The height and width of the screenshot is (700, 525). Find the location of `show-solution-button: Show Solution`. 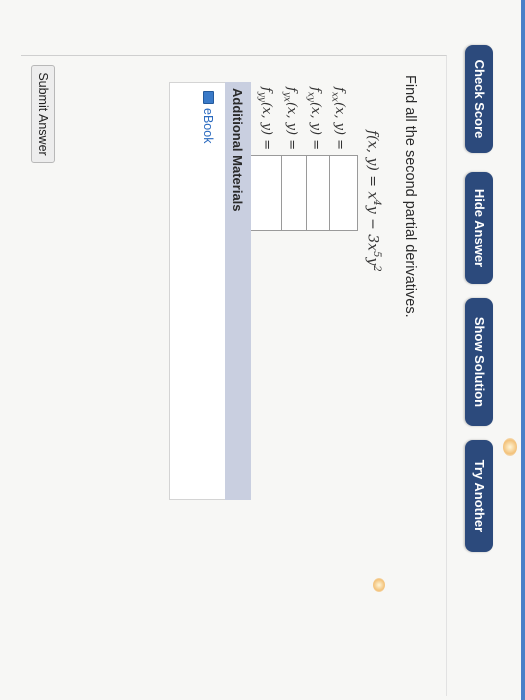

show-solution-button: Show Solution is located at coordinates (479, 362).